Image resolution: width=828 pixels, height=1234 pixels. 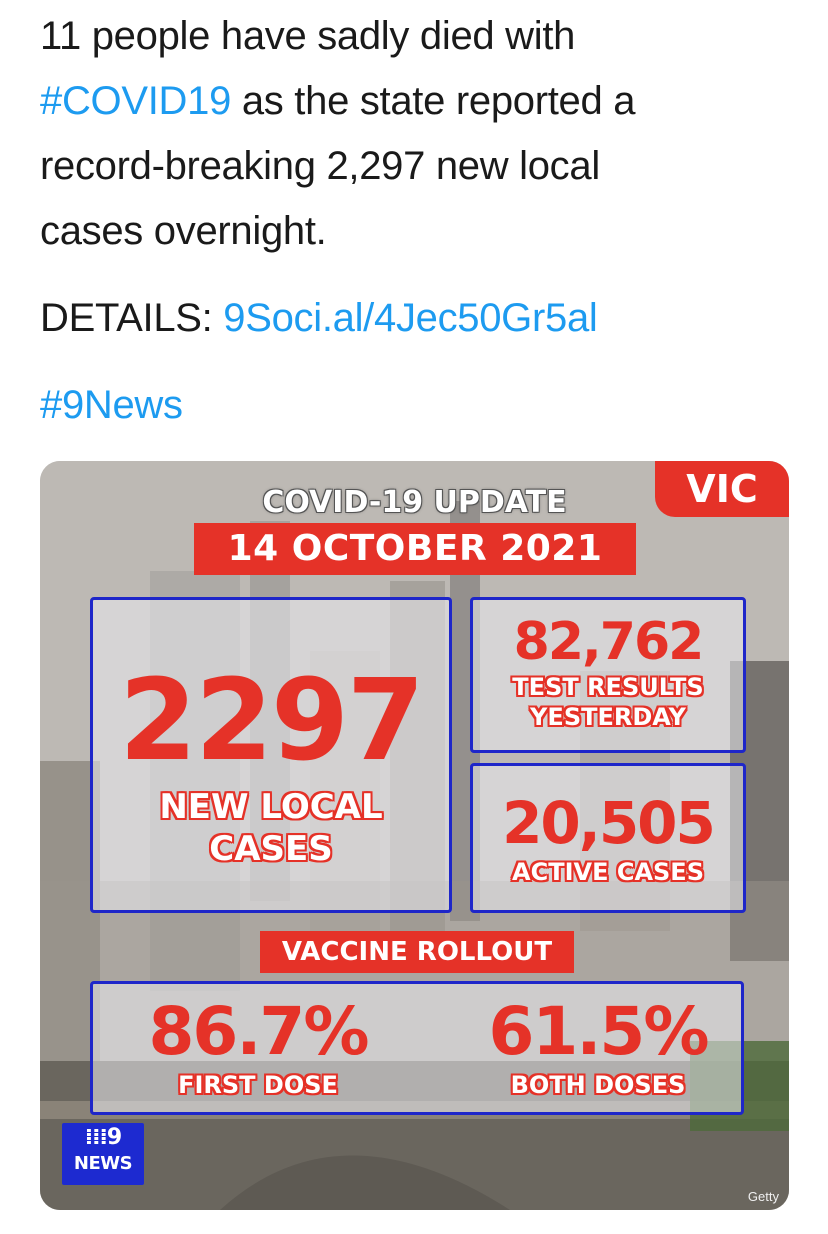 What do you see at coordinates (599, 1031) in the screenshot?
I see `both-doses-value: 61.5%` at bounding box center [599, 1031].